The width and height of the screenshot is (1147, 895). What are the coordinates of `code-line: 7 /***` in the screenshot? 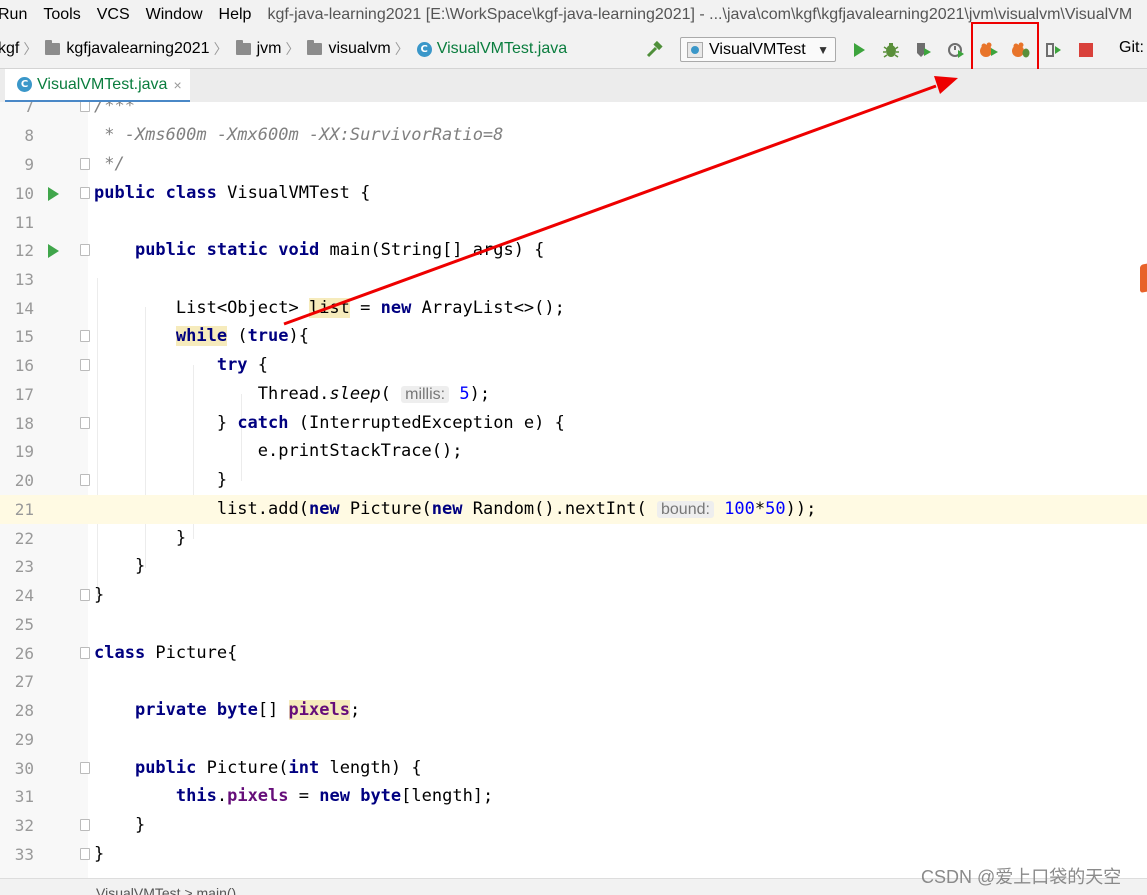 It's located at (573, 111).